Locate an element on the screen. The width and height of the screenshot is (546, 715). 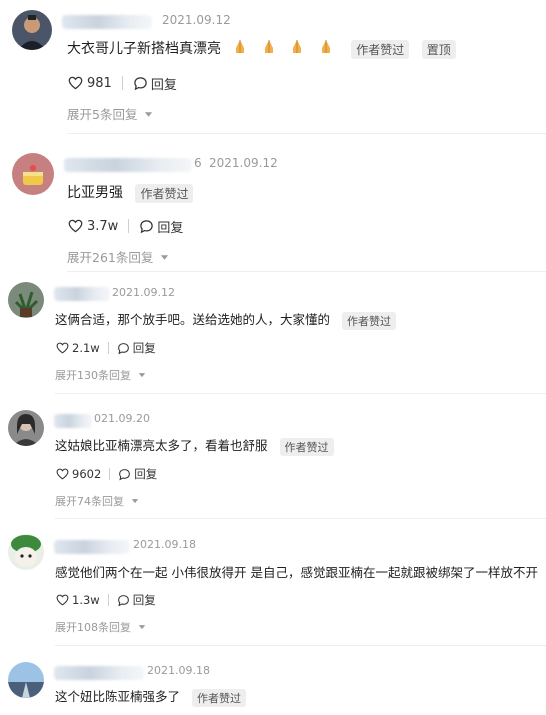
comment-text: 感觉他们两个在一起 小伟很放得开 是自己，感觉跟亚楠在一起就跟被绑架了一样放不开 is located at coordinates (296, 572).